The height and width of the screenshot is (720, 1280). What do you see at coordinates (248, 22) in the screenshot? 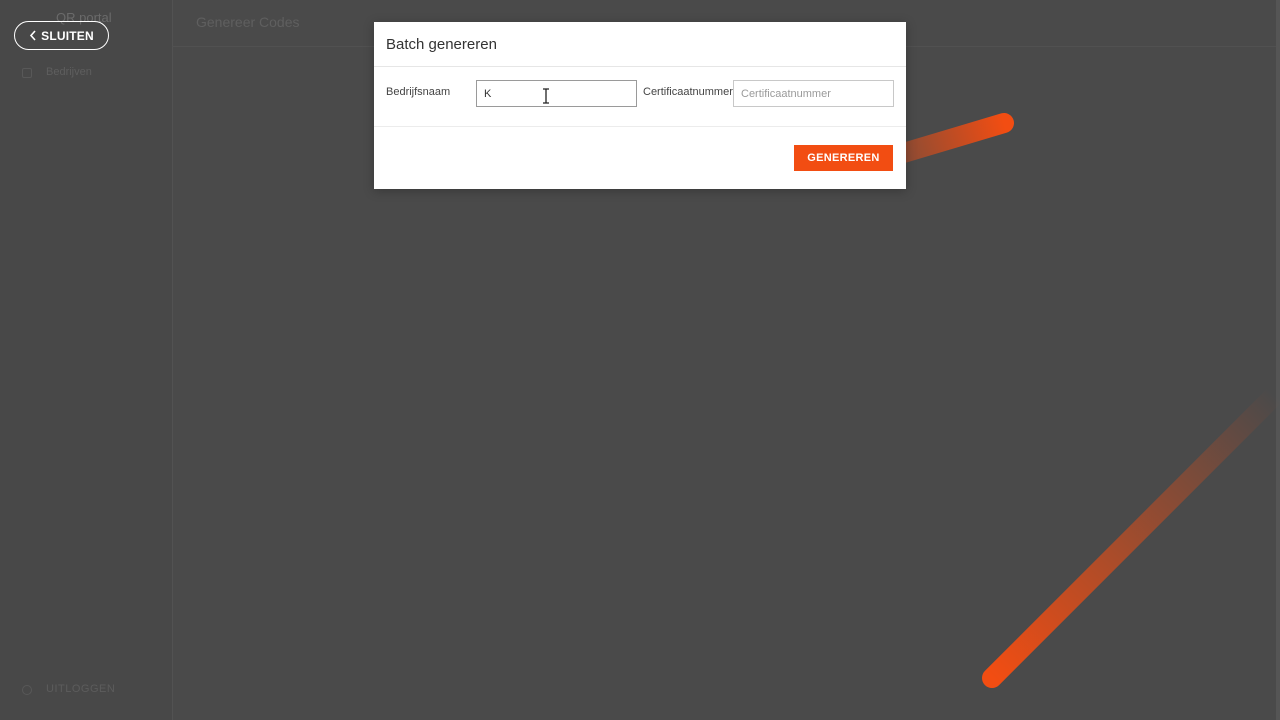
I see `background-page-title: Genereer Codes` at bounding box center [248, 22].